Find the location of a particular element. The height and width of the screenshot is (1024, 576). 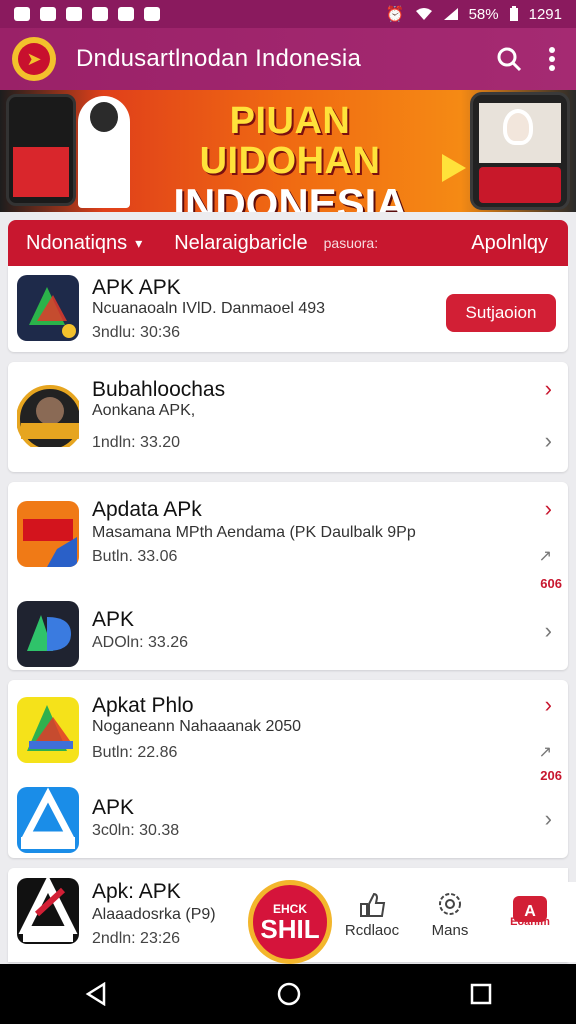

thumb-icon is located at coordinates (373, 904).